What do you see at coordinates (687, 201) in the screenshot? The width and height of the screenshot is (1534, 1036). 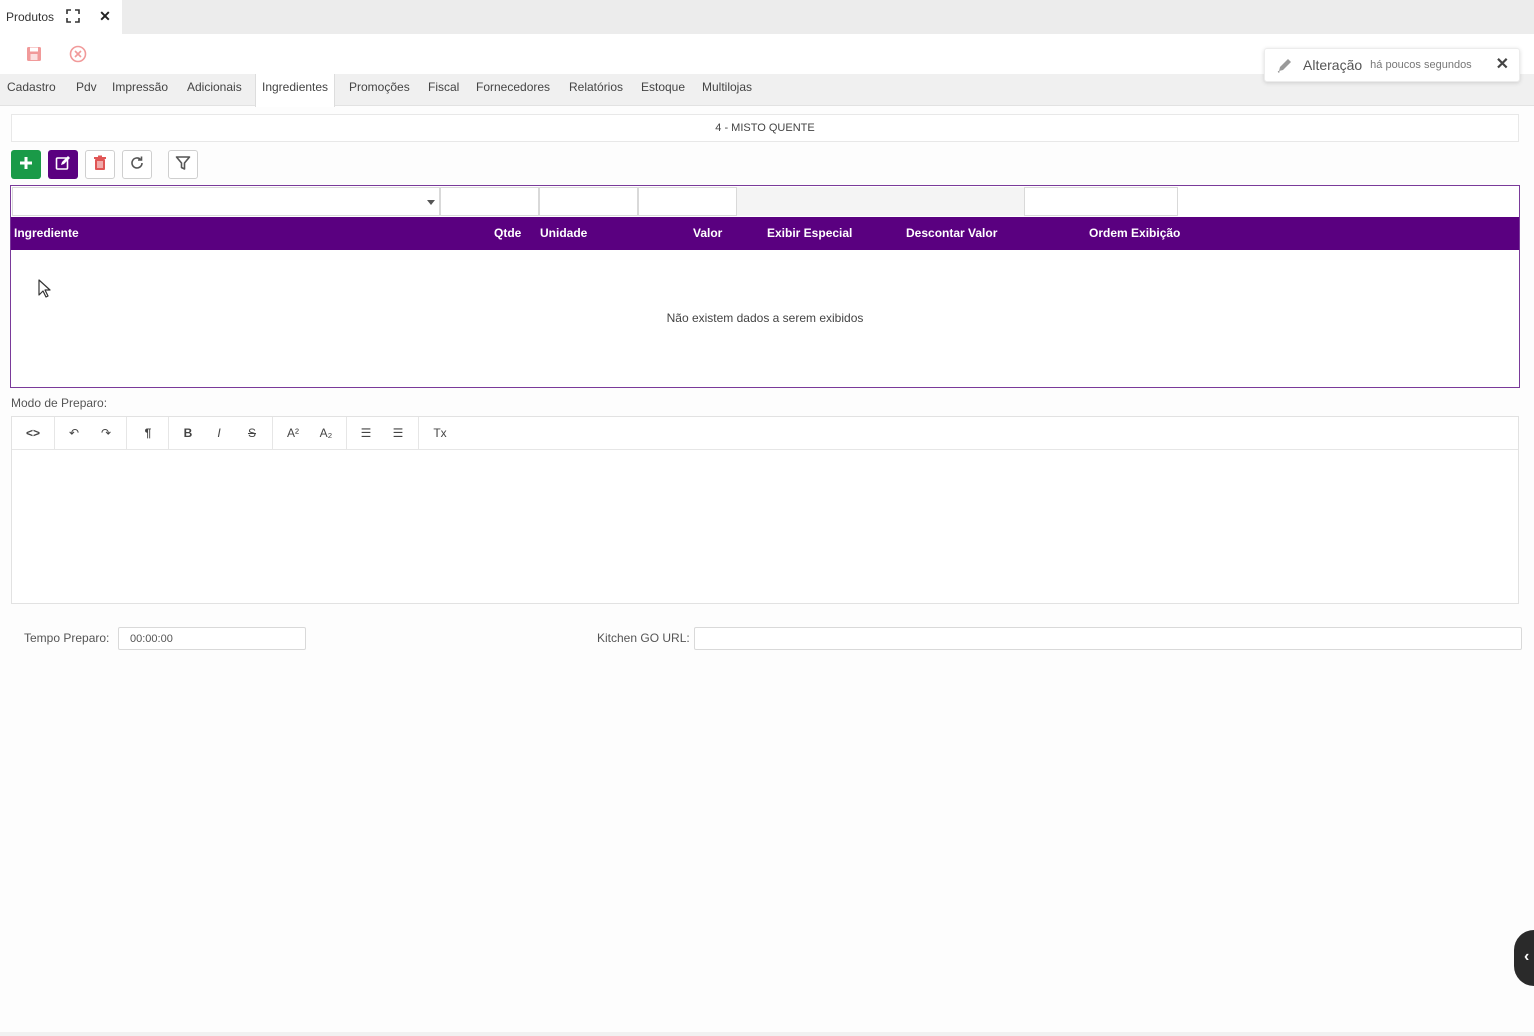 I see `filter-valor-input` at bounding box center [687, 201].